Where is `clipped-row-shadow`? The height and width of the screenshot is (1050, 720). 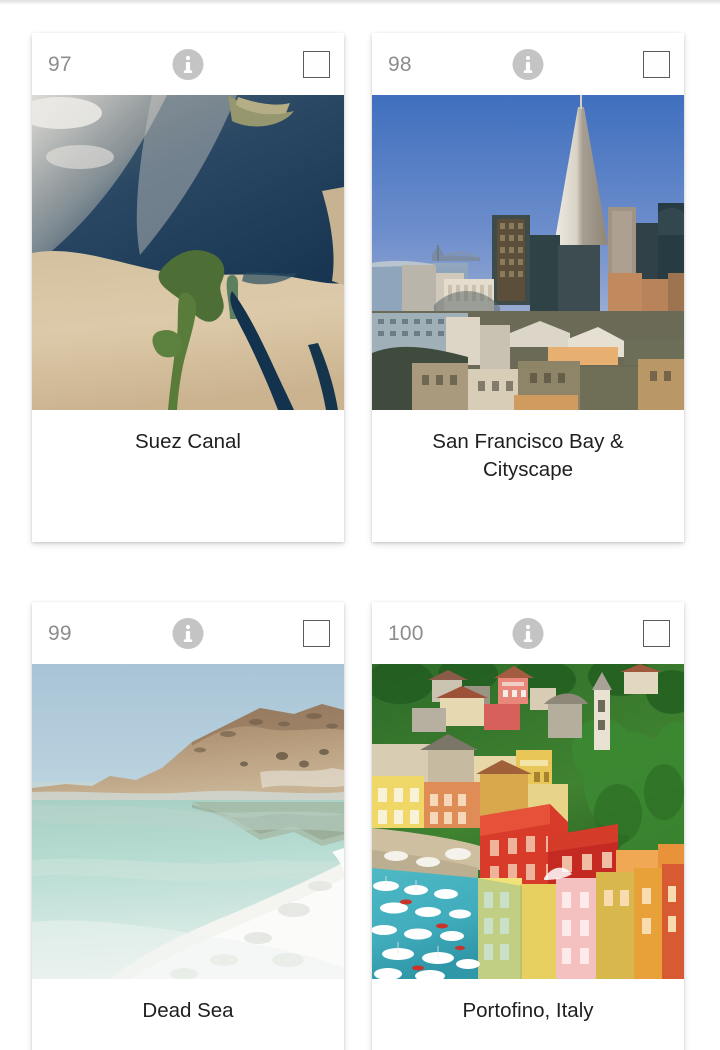
clipped-row-shadow is located at coordinates (360, 2).